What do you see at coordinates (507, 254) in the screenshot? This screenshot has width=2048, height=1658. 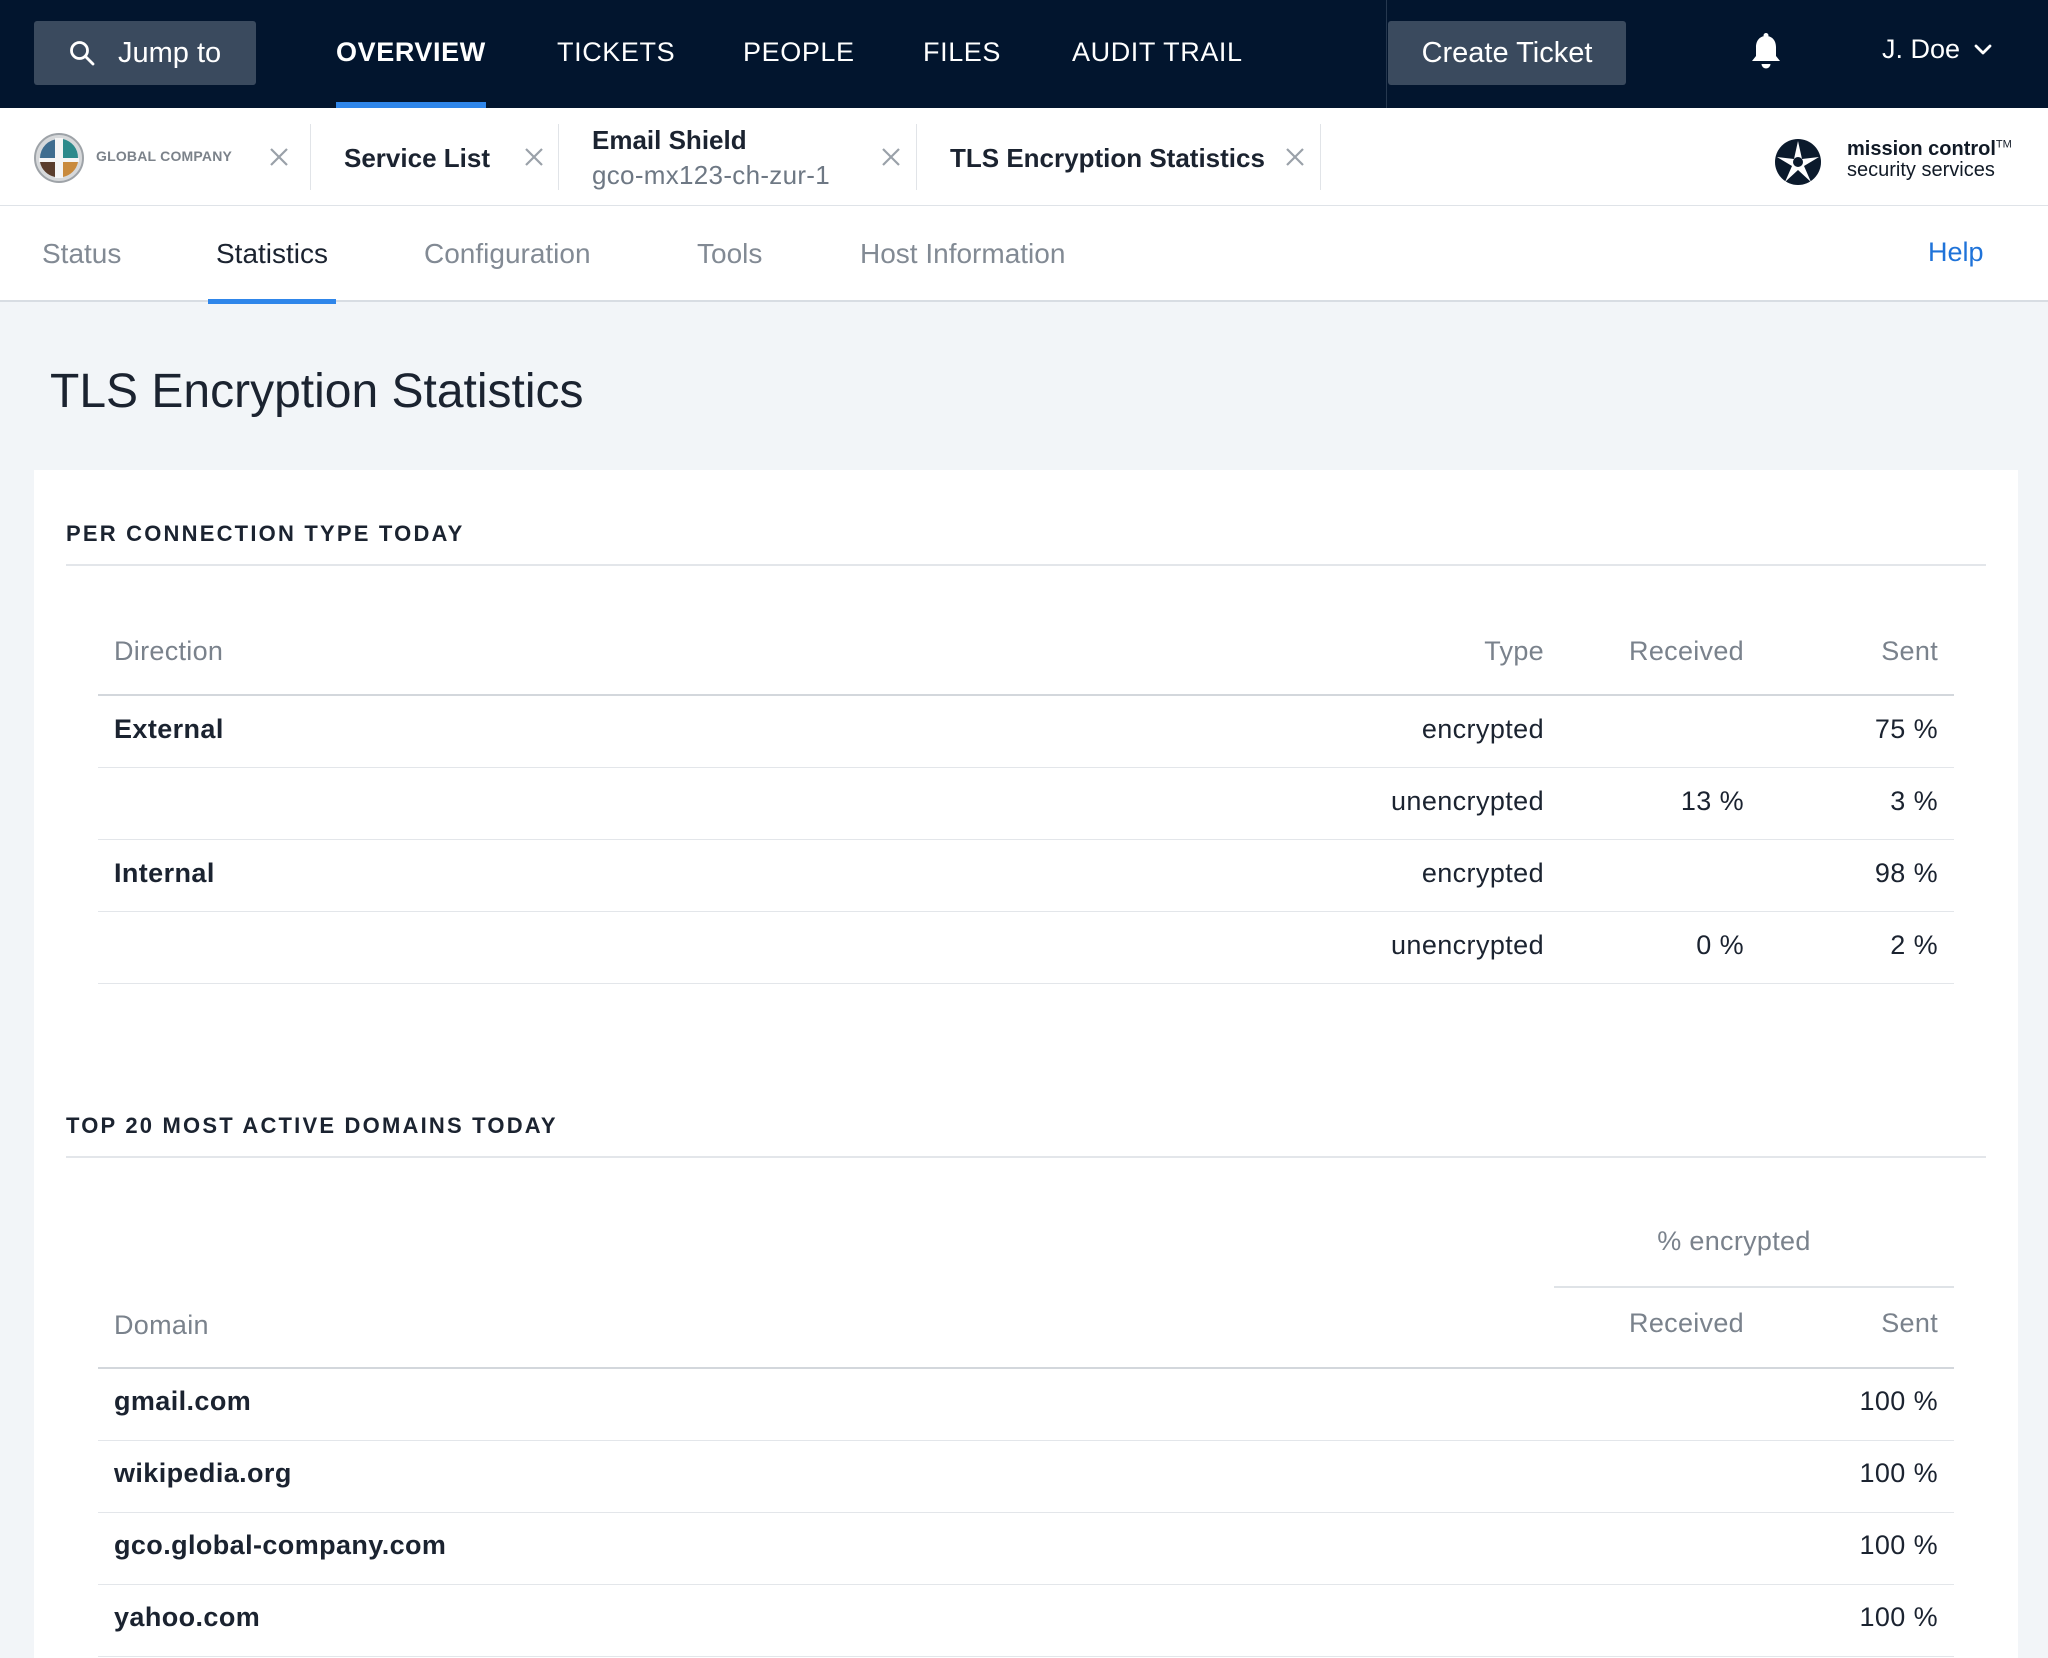 I see `subtab-configuration: Configuration` at bounding box center [507, 254].